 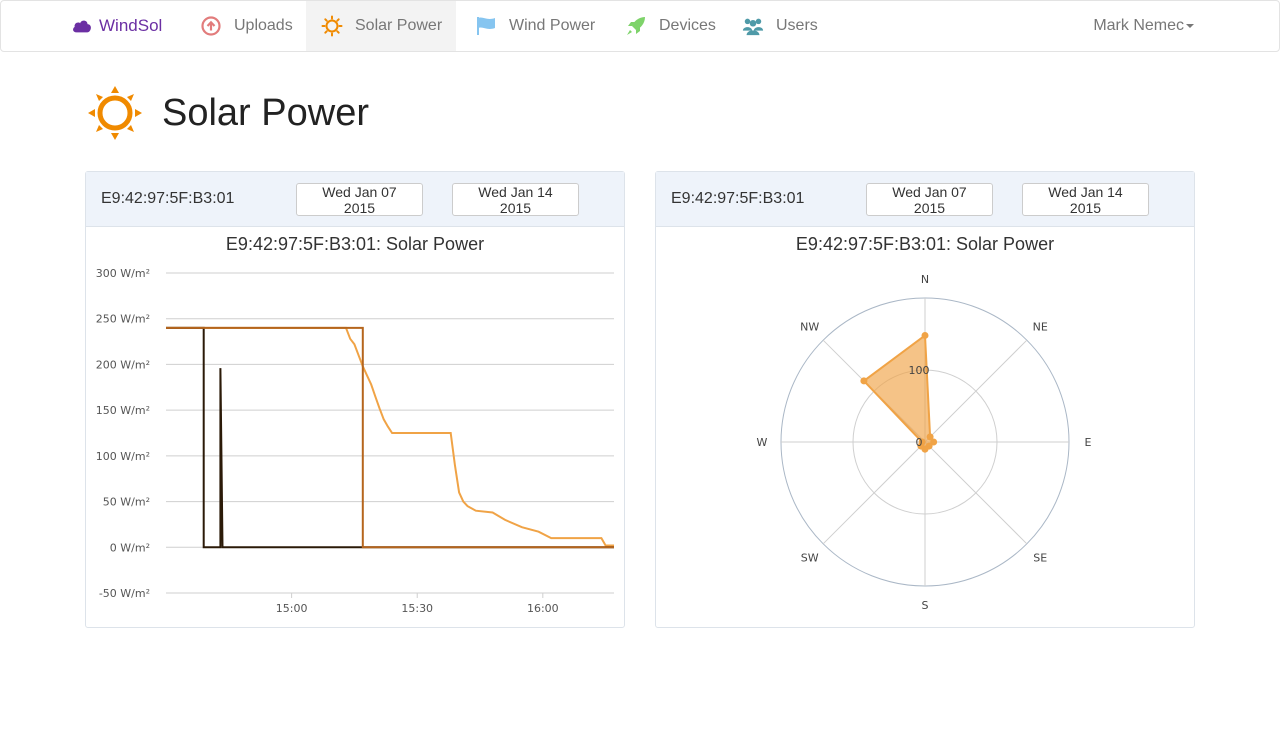 I want to click on x-tick-label: 15:30, so click(x=417, y=608).